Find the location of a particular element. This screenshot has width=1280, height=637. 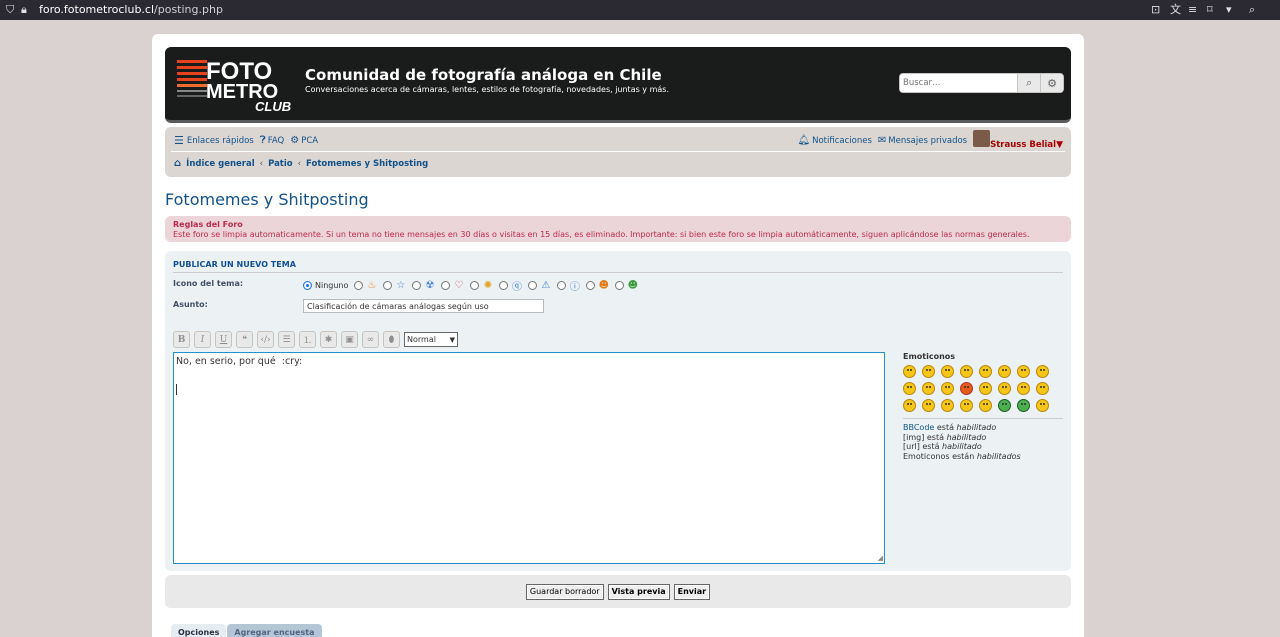

link-button: ∞ is located at coordinates (370, 339).